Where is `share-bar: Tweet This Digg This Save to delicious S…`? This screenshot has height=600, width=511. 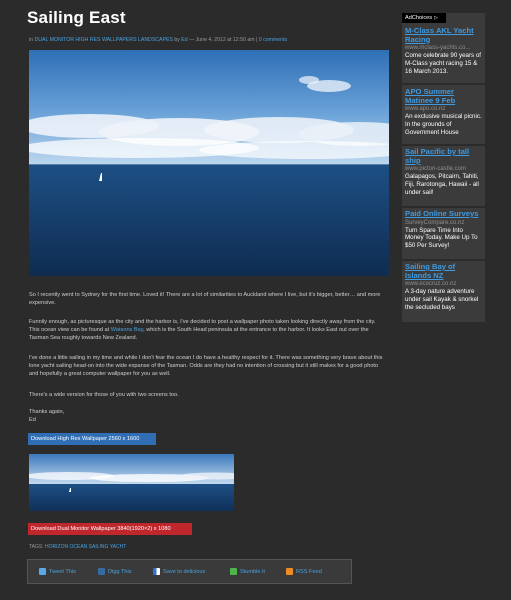 share-bar: Tweet This Digg This Save to delicious S… is located at coordinates (189, 571).